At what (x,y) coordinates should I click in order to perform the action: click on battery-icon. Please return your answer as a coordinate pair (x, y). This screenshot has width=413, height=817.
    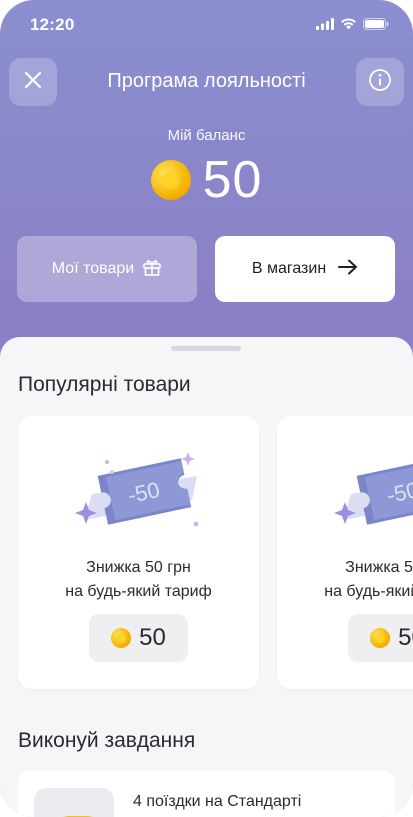
    Looking at the image, I should click on (376, 26).